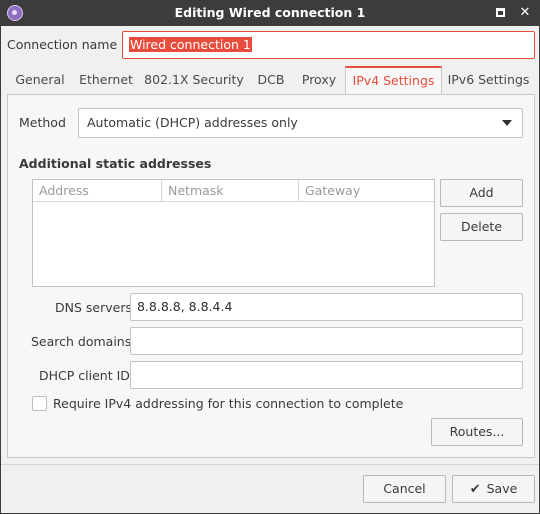 Image resolution: width=540 pixels, height=514 pixels. I want to click on tab-proxy: Proxy, so click(319, 80).